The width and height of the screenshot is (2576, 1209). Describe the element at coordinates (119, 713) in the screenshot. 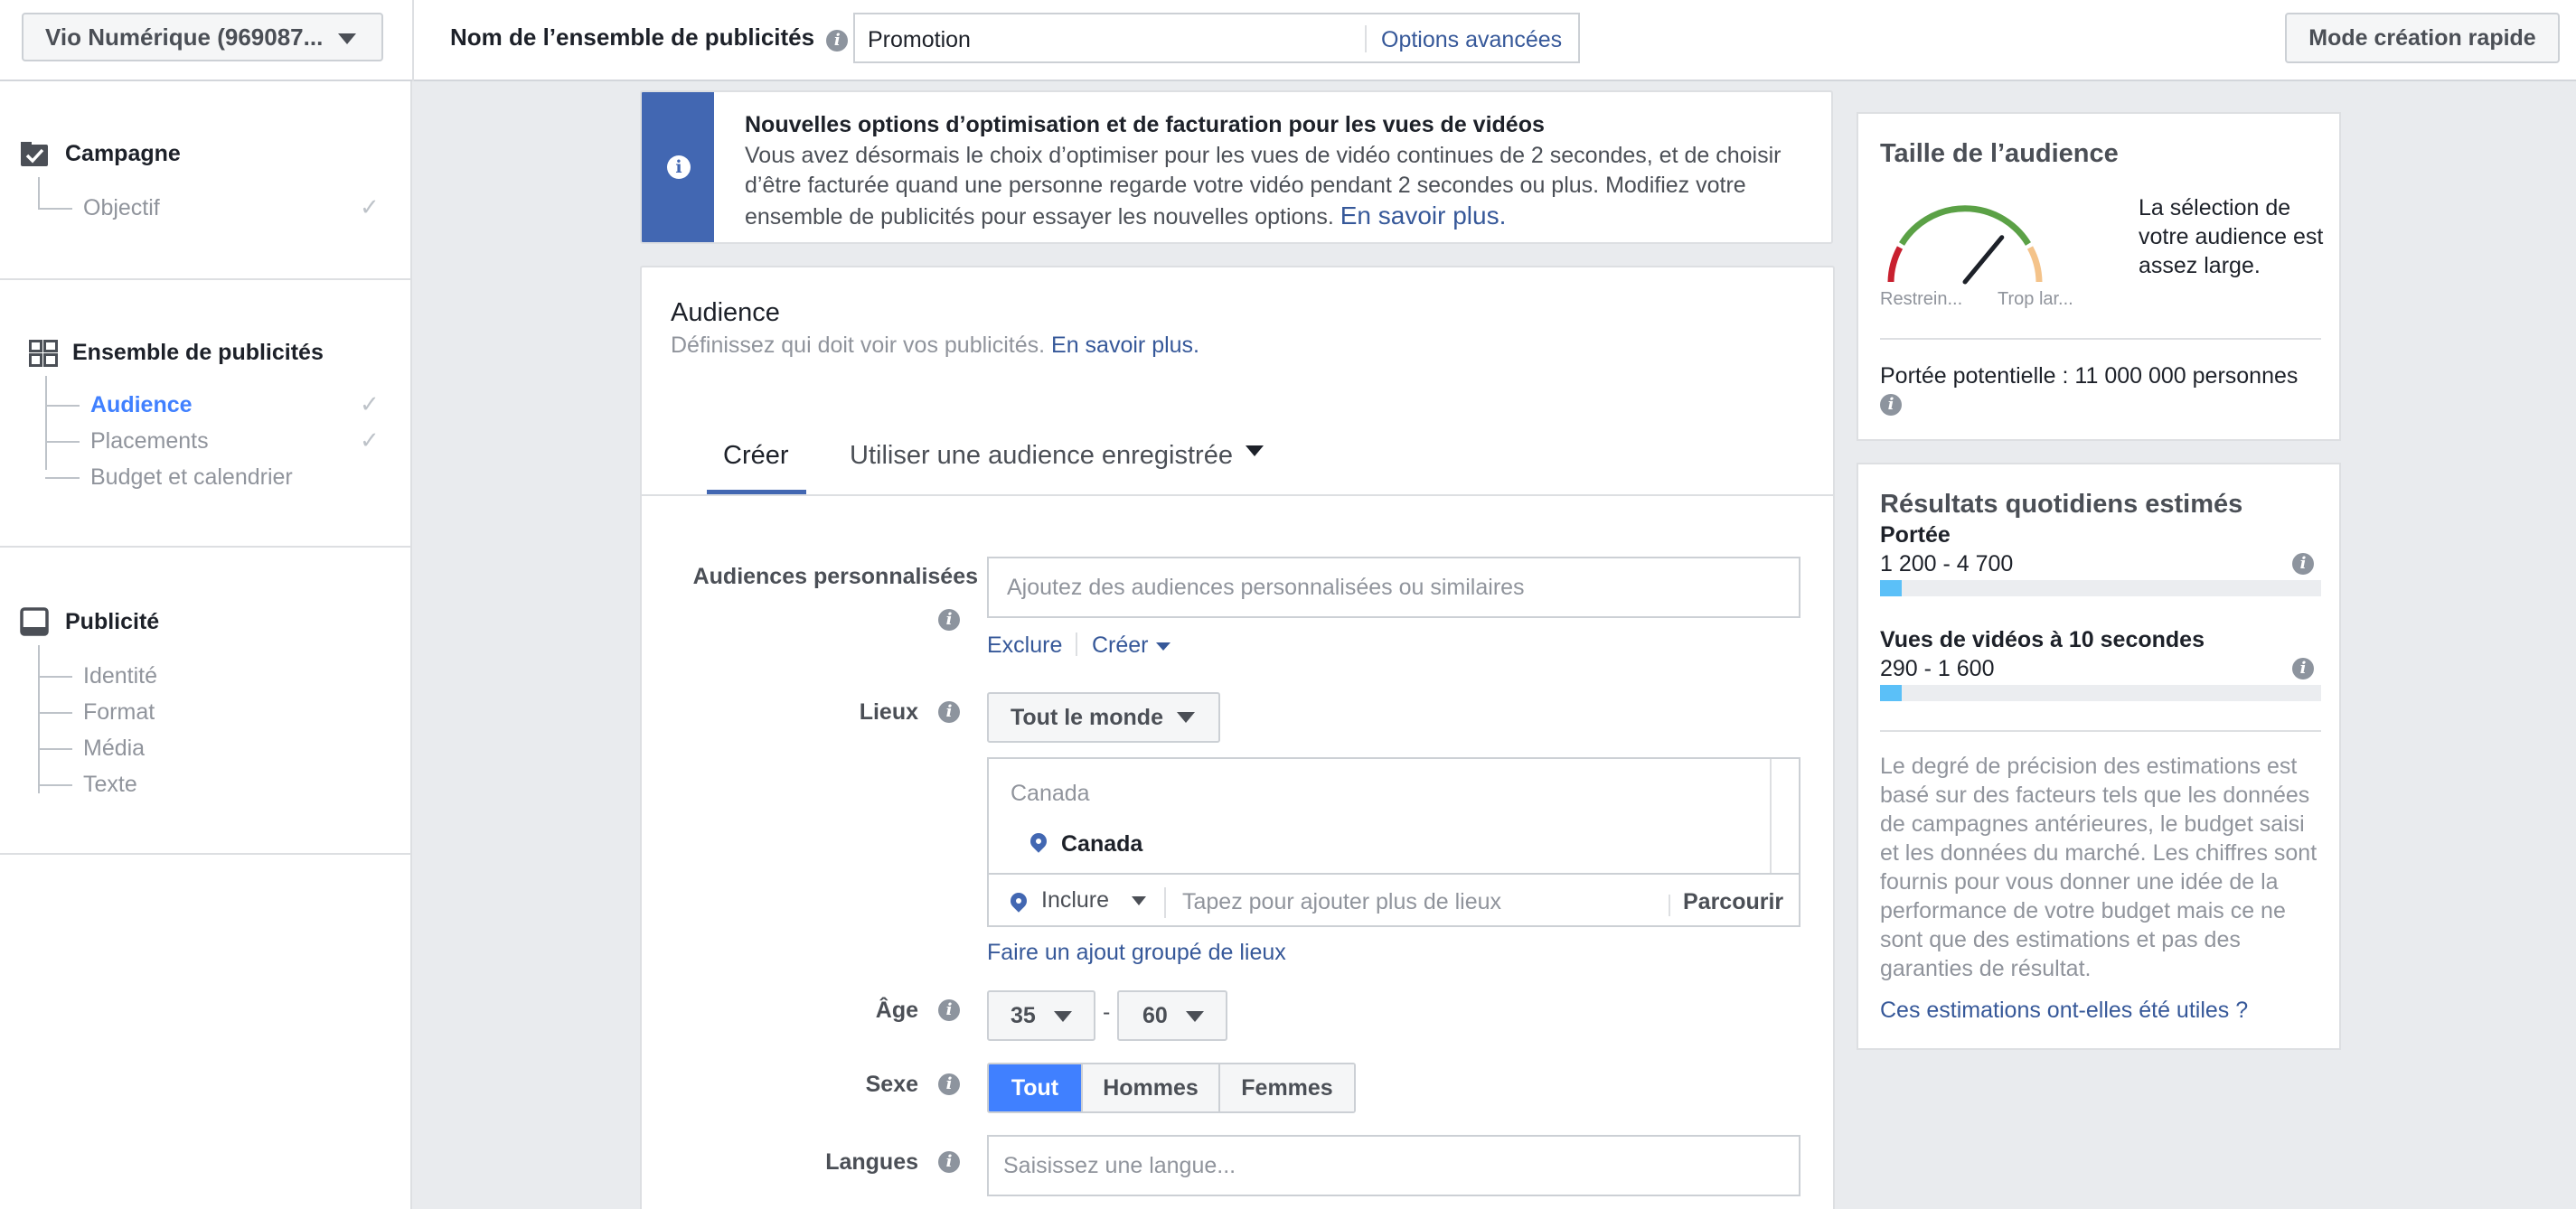

I see `sidebar-item-format: Format` at that location.